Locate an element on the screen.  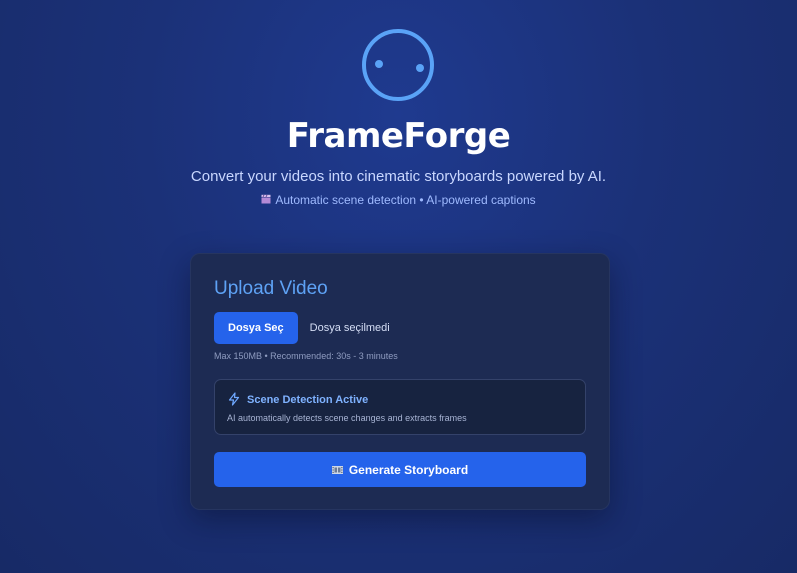
info-title: Scene Detection Active is located at coordinates (308, 400).